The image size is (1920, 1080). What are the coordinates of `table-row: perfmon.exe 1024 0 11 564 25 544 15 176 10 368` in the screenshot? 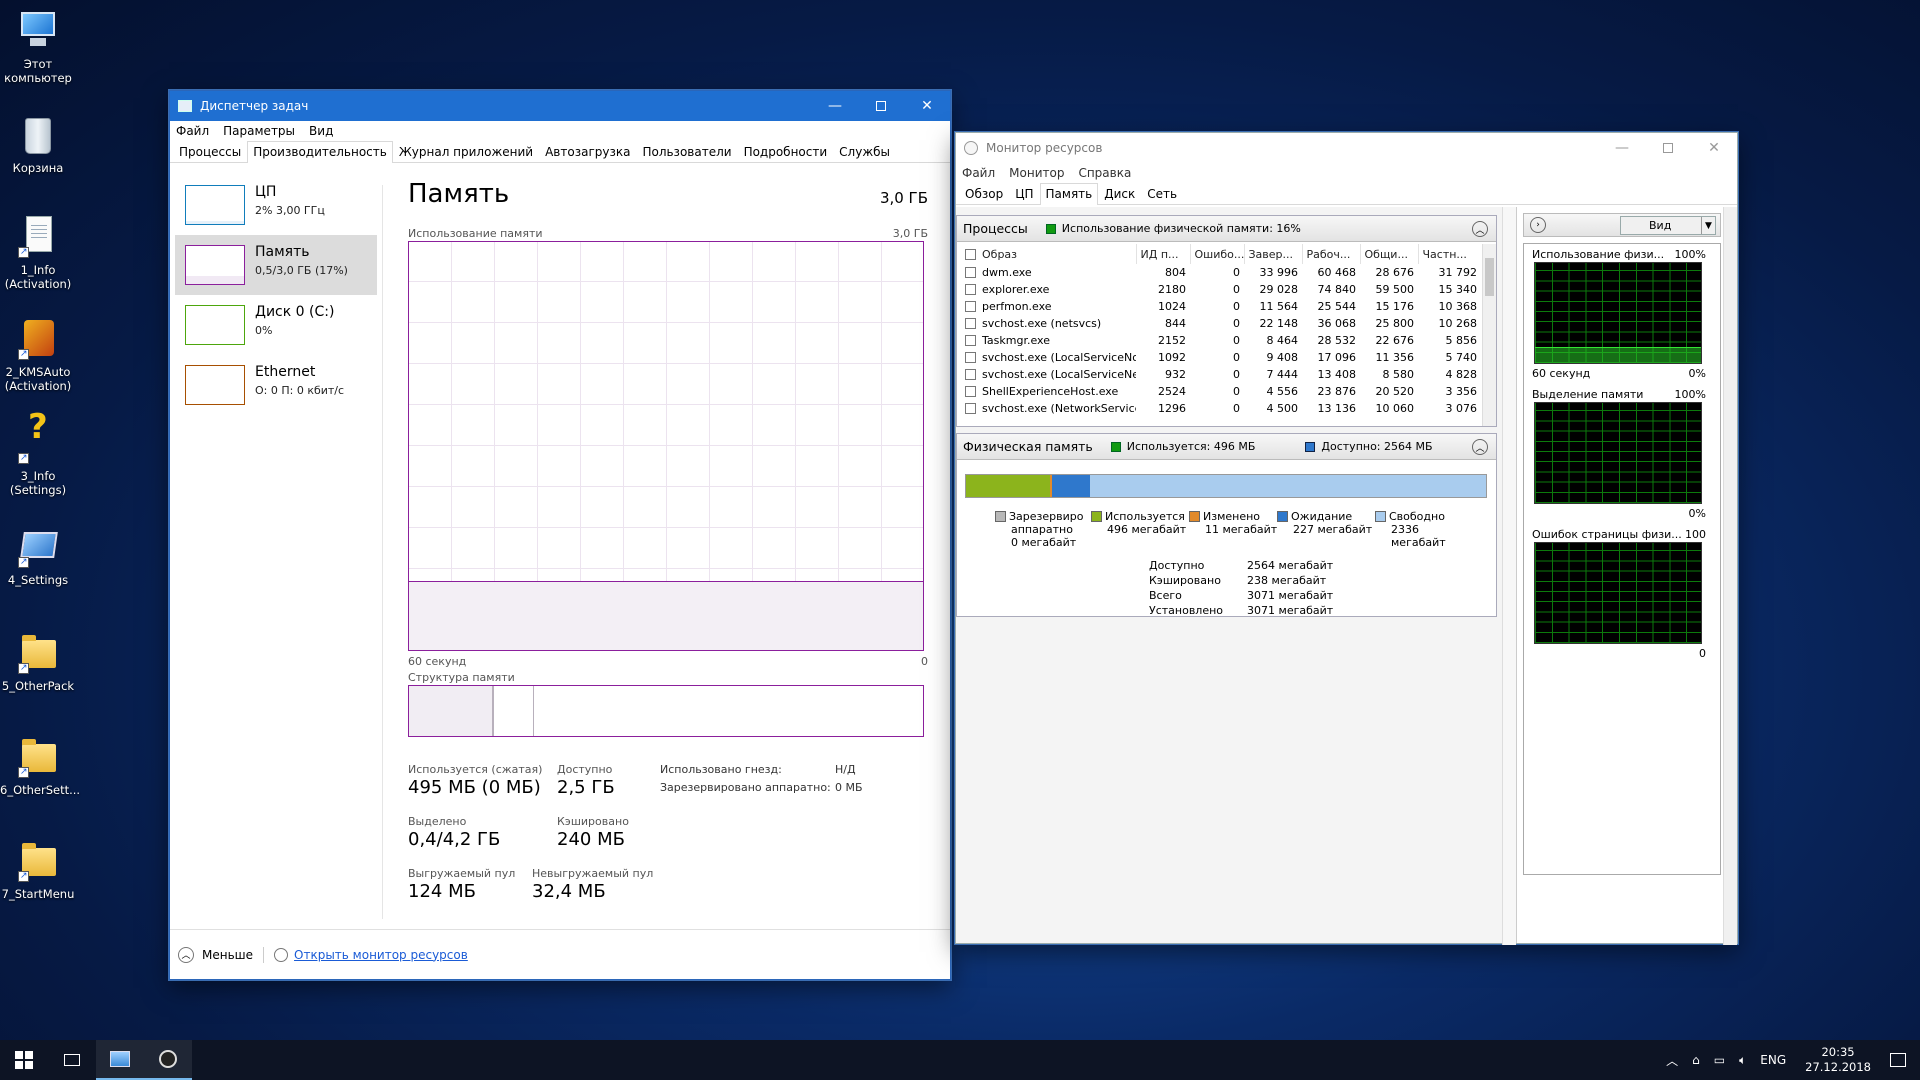 It's located at (1221, 306).